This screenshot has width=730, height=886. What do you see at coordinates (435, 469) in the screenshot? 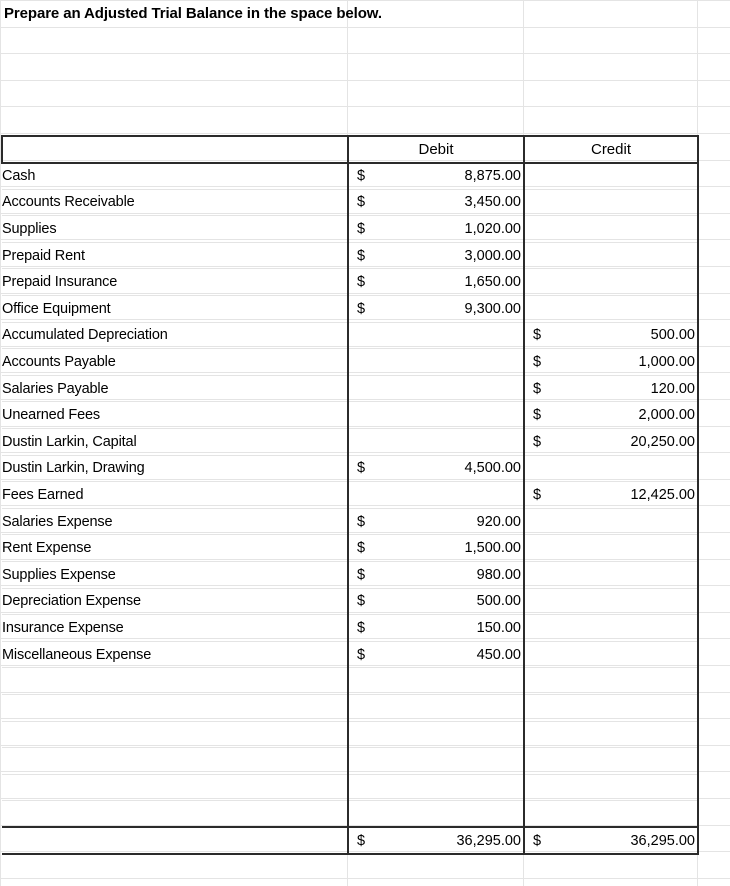
I see `debit-amount-cell: $4,500.00` at bounding box center [435, 469].